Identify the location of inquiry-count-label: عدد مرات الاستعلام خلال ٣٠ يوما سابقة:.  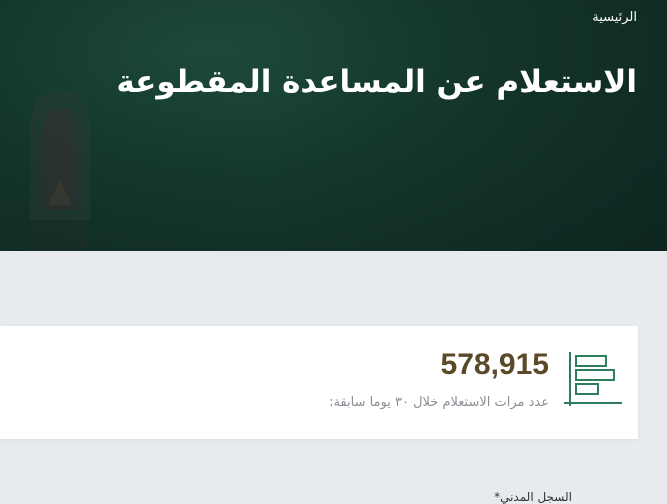
(439, 402).